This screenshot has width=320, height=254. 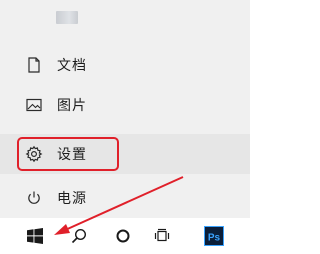 I want to click on blurred-user-name, so click(x=67, y=17).